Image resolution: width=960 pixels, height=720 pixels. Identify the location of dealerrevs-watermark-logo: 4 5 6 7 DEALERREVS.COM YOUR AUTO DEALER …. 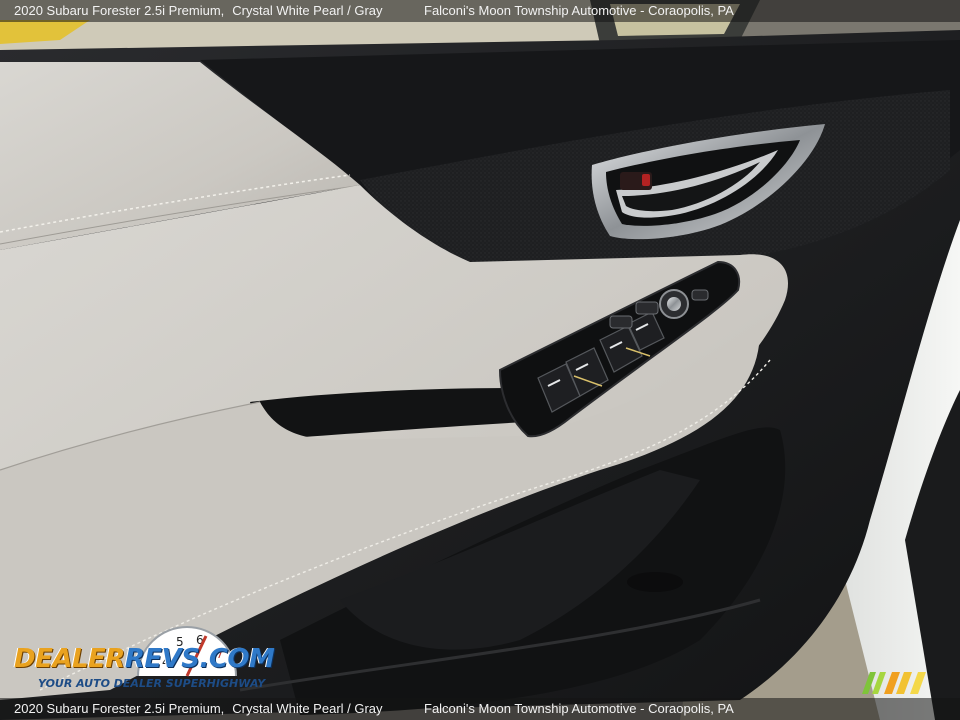
(143, 659).